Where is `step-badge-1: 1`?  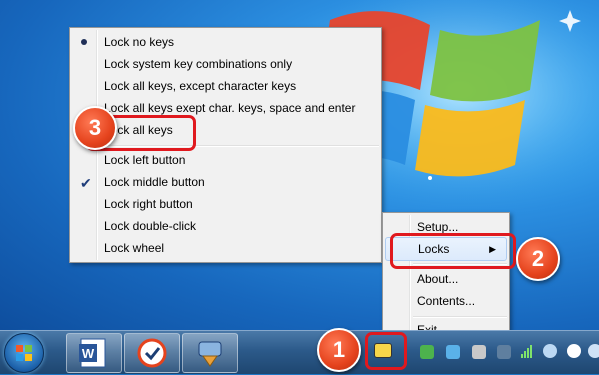 step-badge-1: 1 is located at coordinates (339, 350).